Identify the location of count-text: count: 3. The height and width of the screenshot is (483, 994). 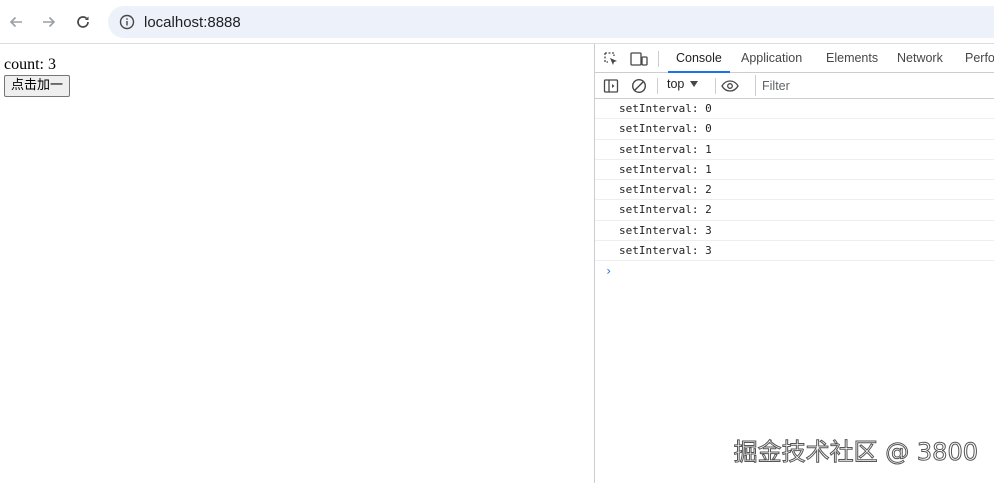
(30, 64).